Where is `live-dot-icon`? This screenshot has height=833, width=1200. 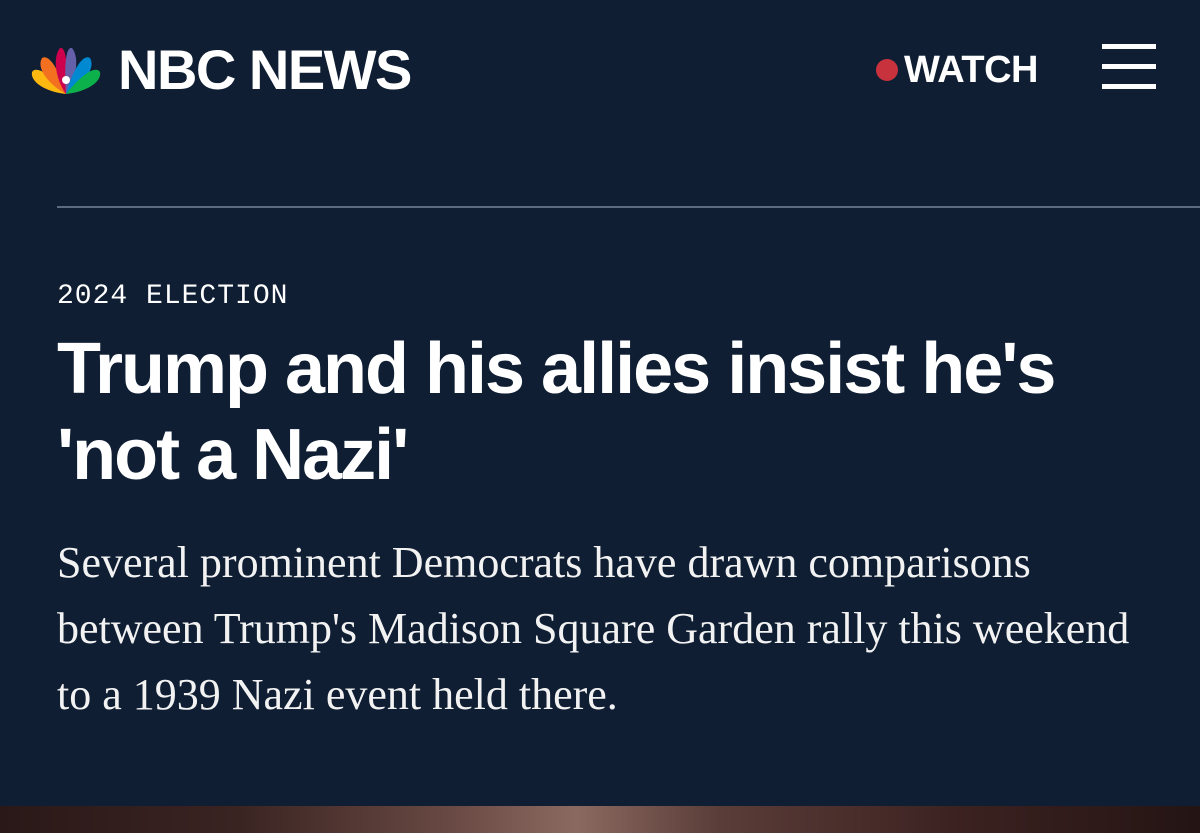
live-dot-icon is located at coordinates (887, 70).